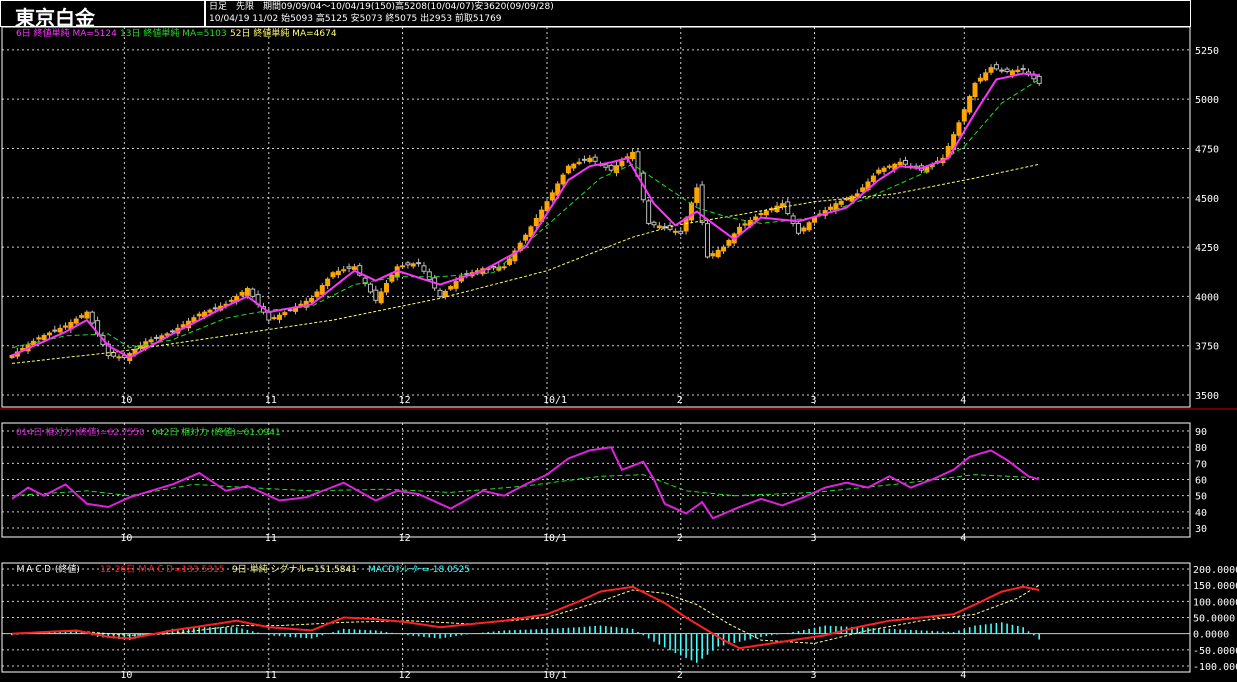 This screenshot has width=1237, height=682. What do you see at coordinates (1215, 651) in the screenshot?
I see `macd-tick-label: -50.0000` at bounding box center [1215, 651].